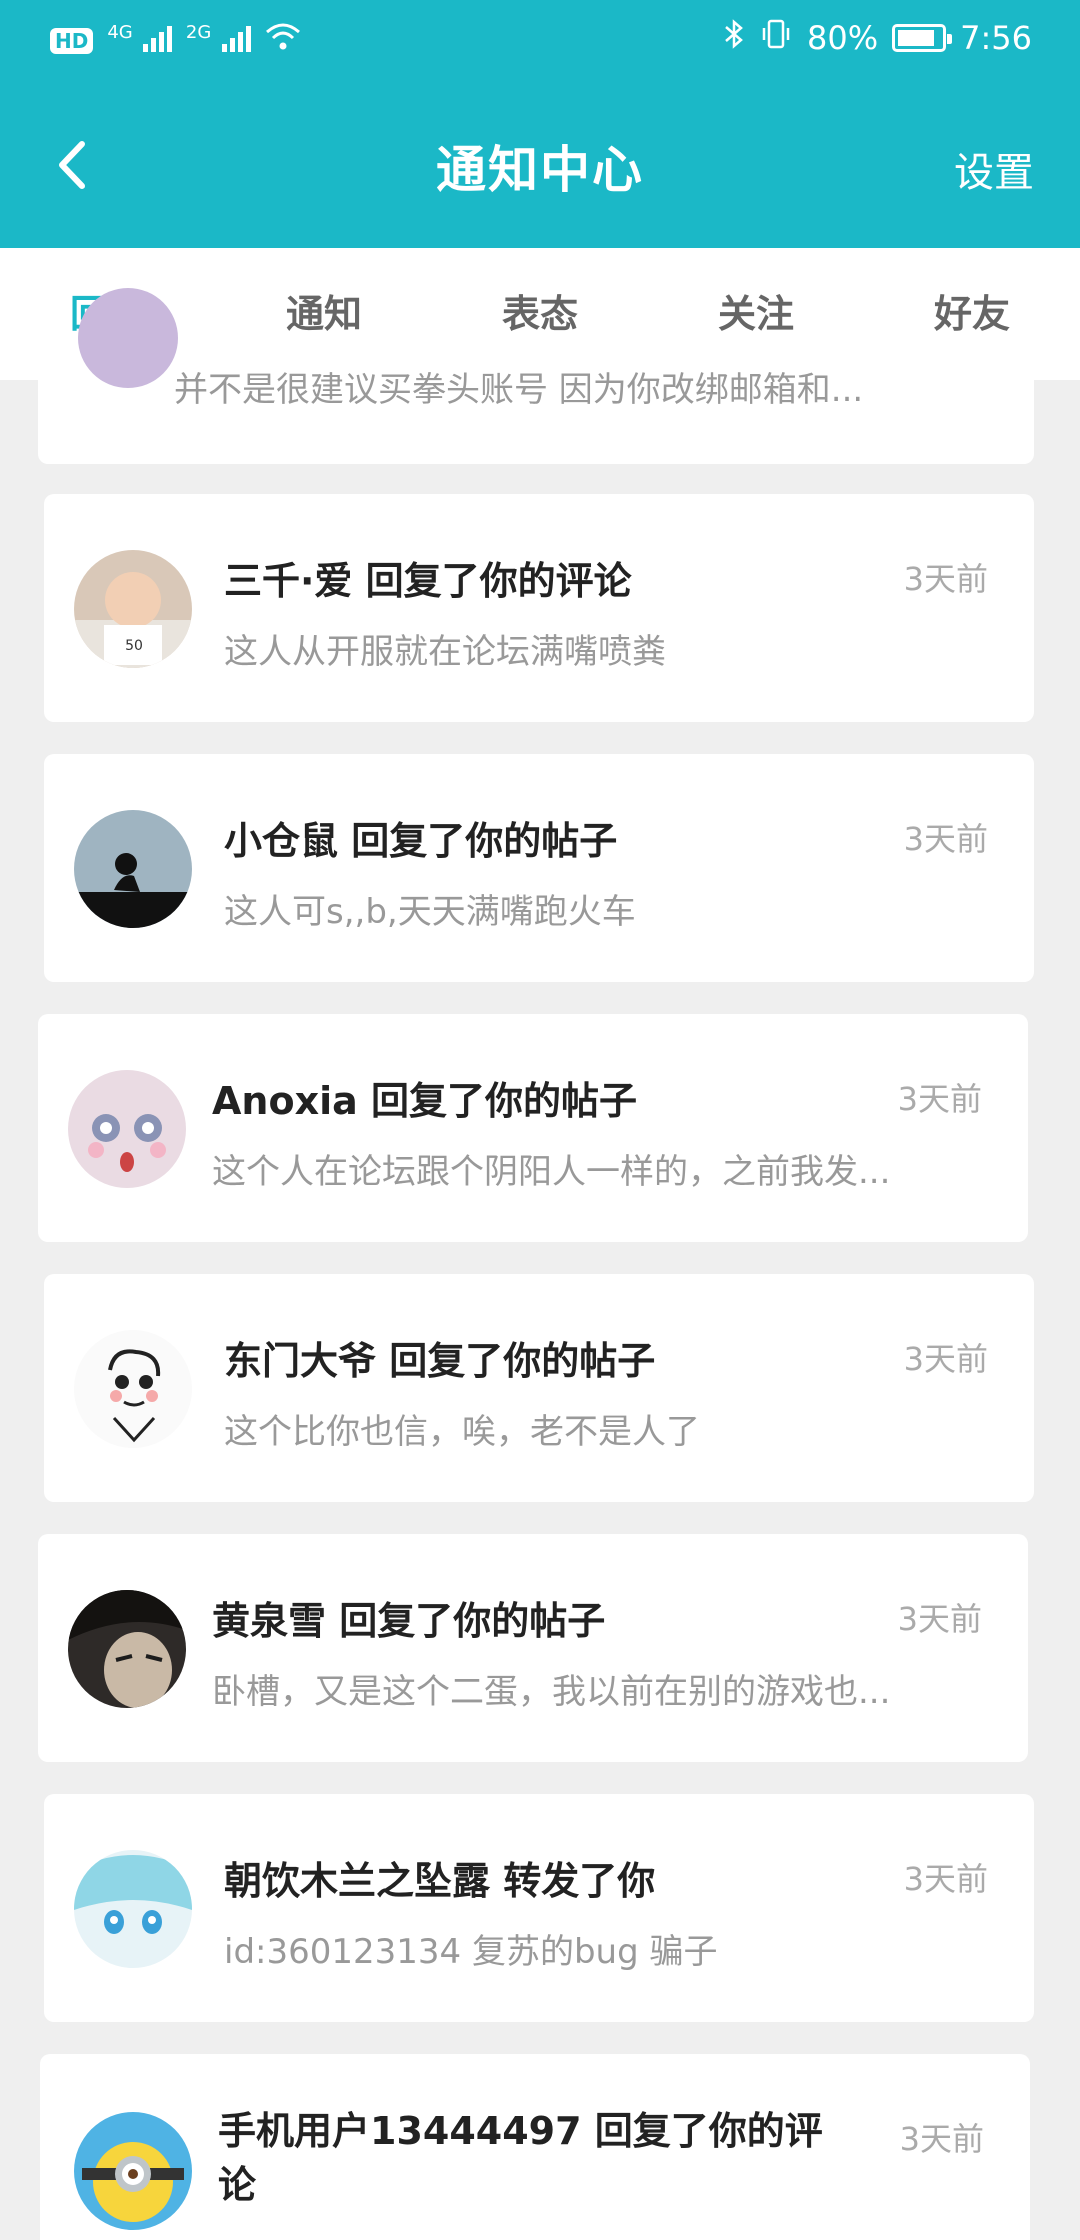 This screenshot has width=1080, height=2240. Describe the element at coordinates (430, 912) in the screenshot. I see `item-subtitle: 这人可s,,b,天天满嘴跑火车` at that location.